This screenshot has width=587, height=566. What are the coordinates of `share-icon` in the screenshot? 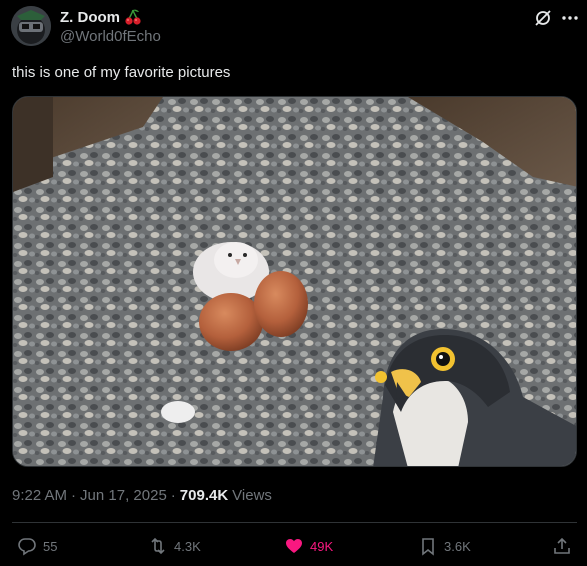 It's located at (562, 545).